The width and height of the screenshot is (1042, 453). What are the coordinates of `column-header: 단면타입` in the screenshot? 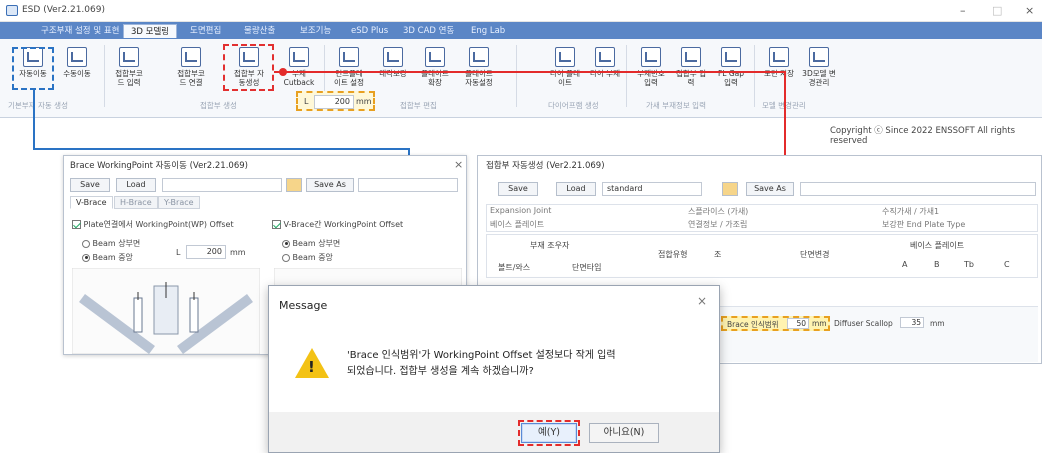 It's located at (587, 267).